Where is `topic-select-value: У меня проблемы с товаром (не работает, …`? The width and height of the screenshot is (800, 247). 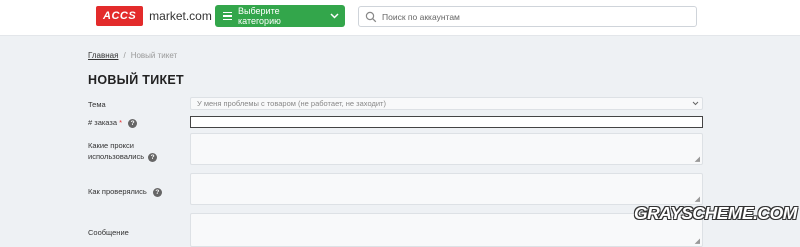 topic-select-value: У меня проблемы с товаром (не работает, … is located at coordinates (291, 103).